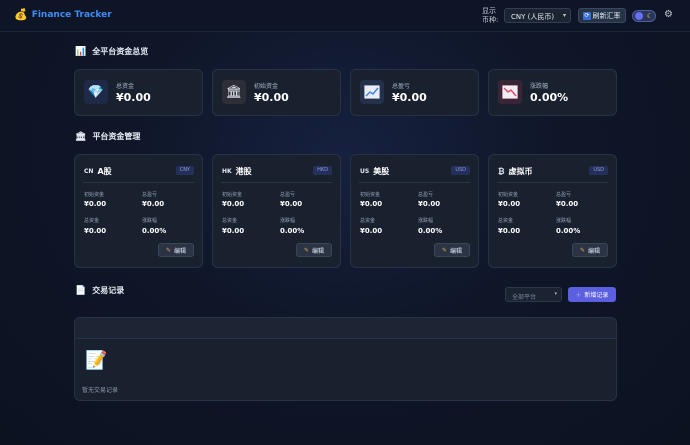  I want to click on platform-header: ₿ 虚拟币, so click(515, 171).